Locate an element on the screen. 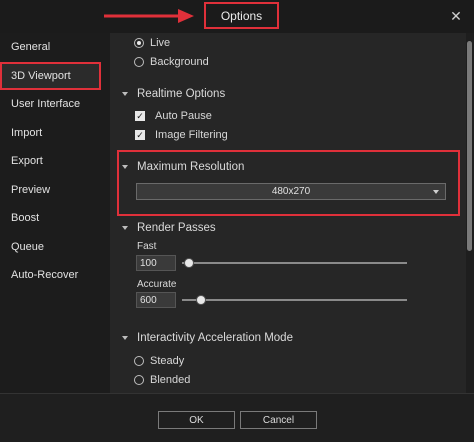 Image resolution: width=474 pixels, height=442 pixels. resolution-dropdown-value: 480x270 is located at coordinates (291, 191).